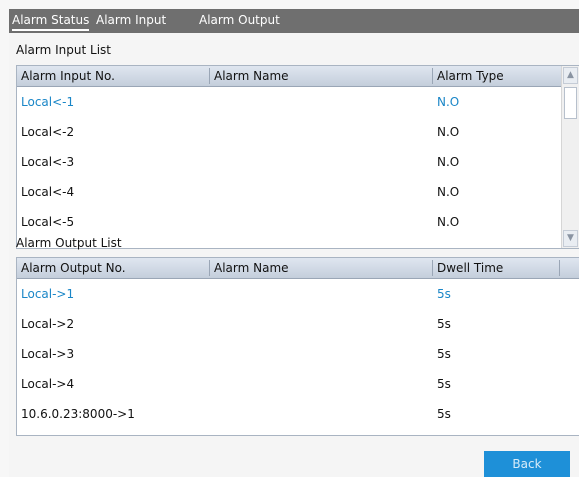 This screenshot has height=477, width=579. I want to click on tab-alarm-status: Alarm Status, so click(51, 21).